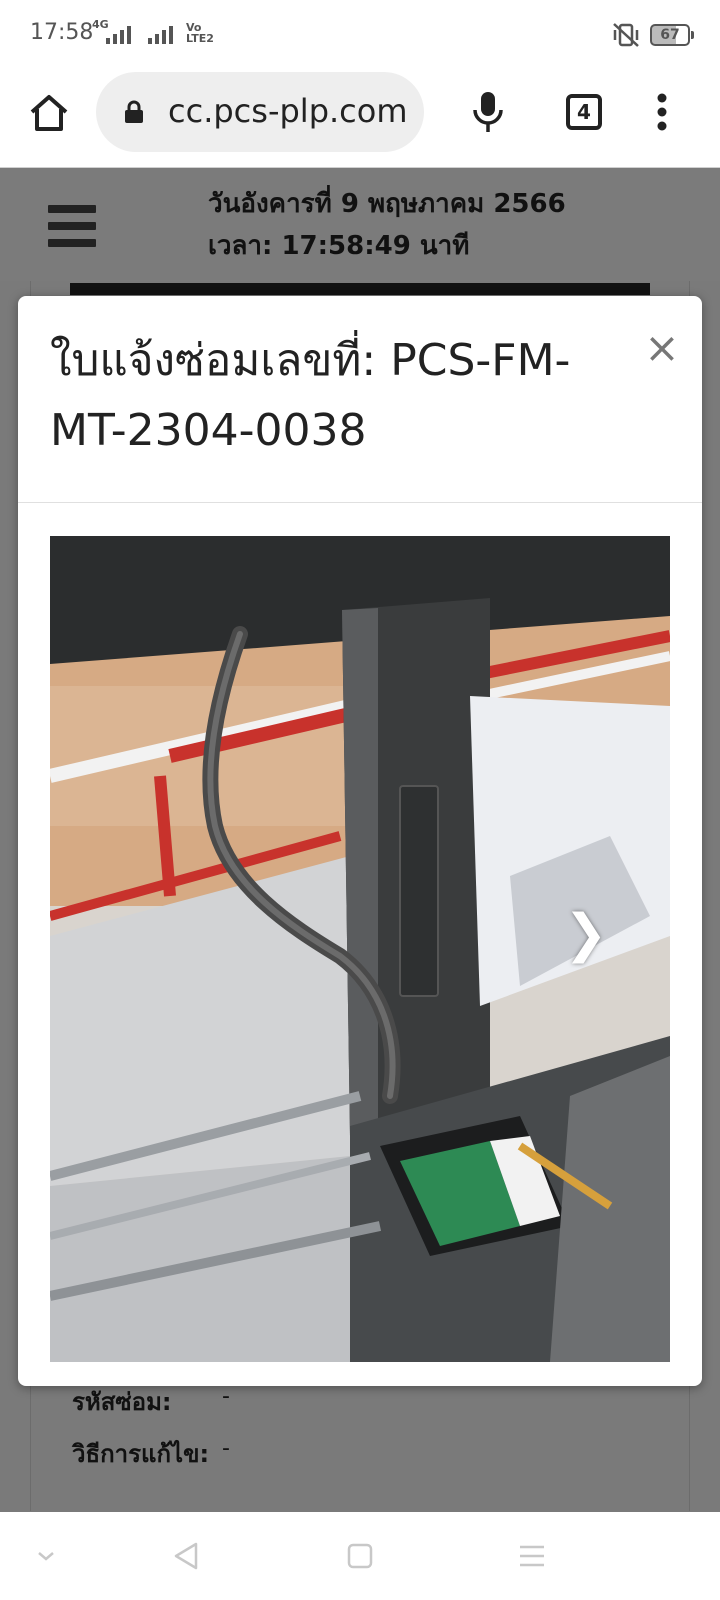  What do you see at coordinates (122, 1402) in the screenshot?
I see `repair-code-label: รหัสซ่อม:` at bounding box center [122, 1402].